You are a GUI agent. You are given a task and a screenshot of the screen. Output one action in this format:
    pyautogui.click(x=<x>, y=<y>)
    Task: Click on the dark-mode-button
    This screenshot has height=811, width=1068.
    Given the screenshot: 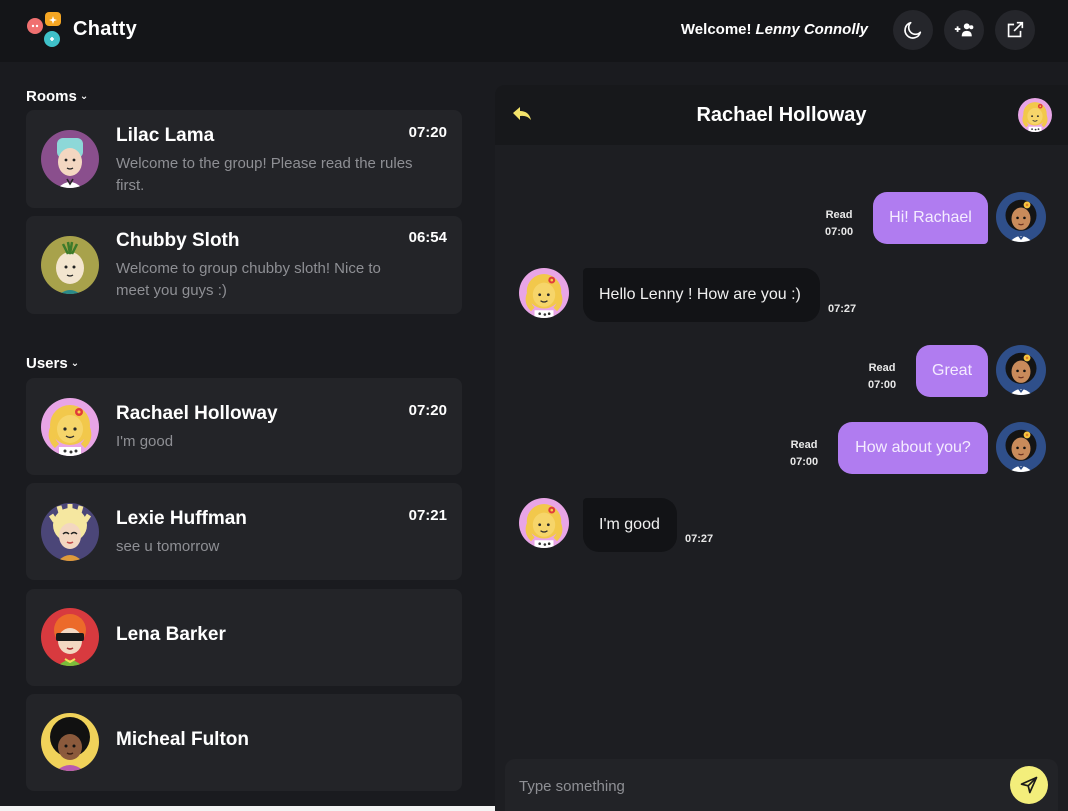 What is the action you would take?
    pyautogui.click(x=913, y=30)
    